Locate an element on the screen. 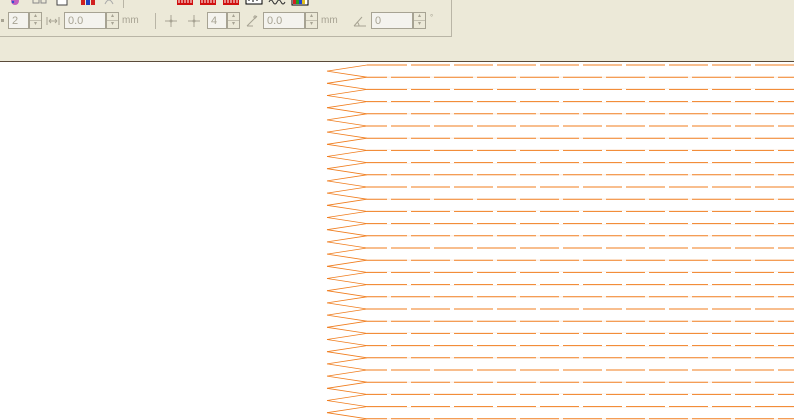 The image size is (794, 420). move-arrows-alt-icon is located at coordinates (194, 21).